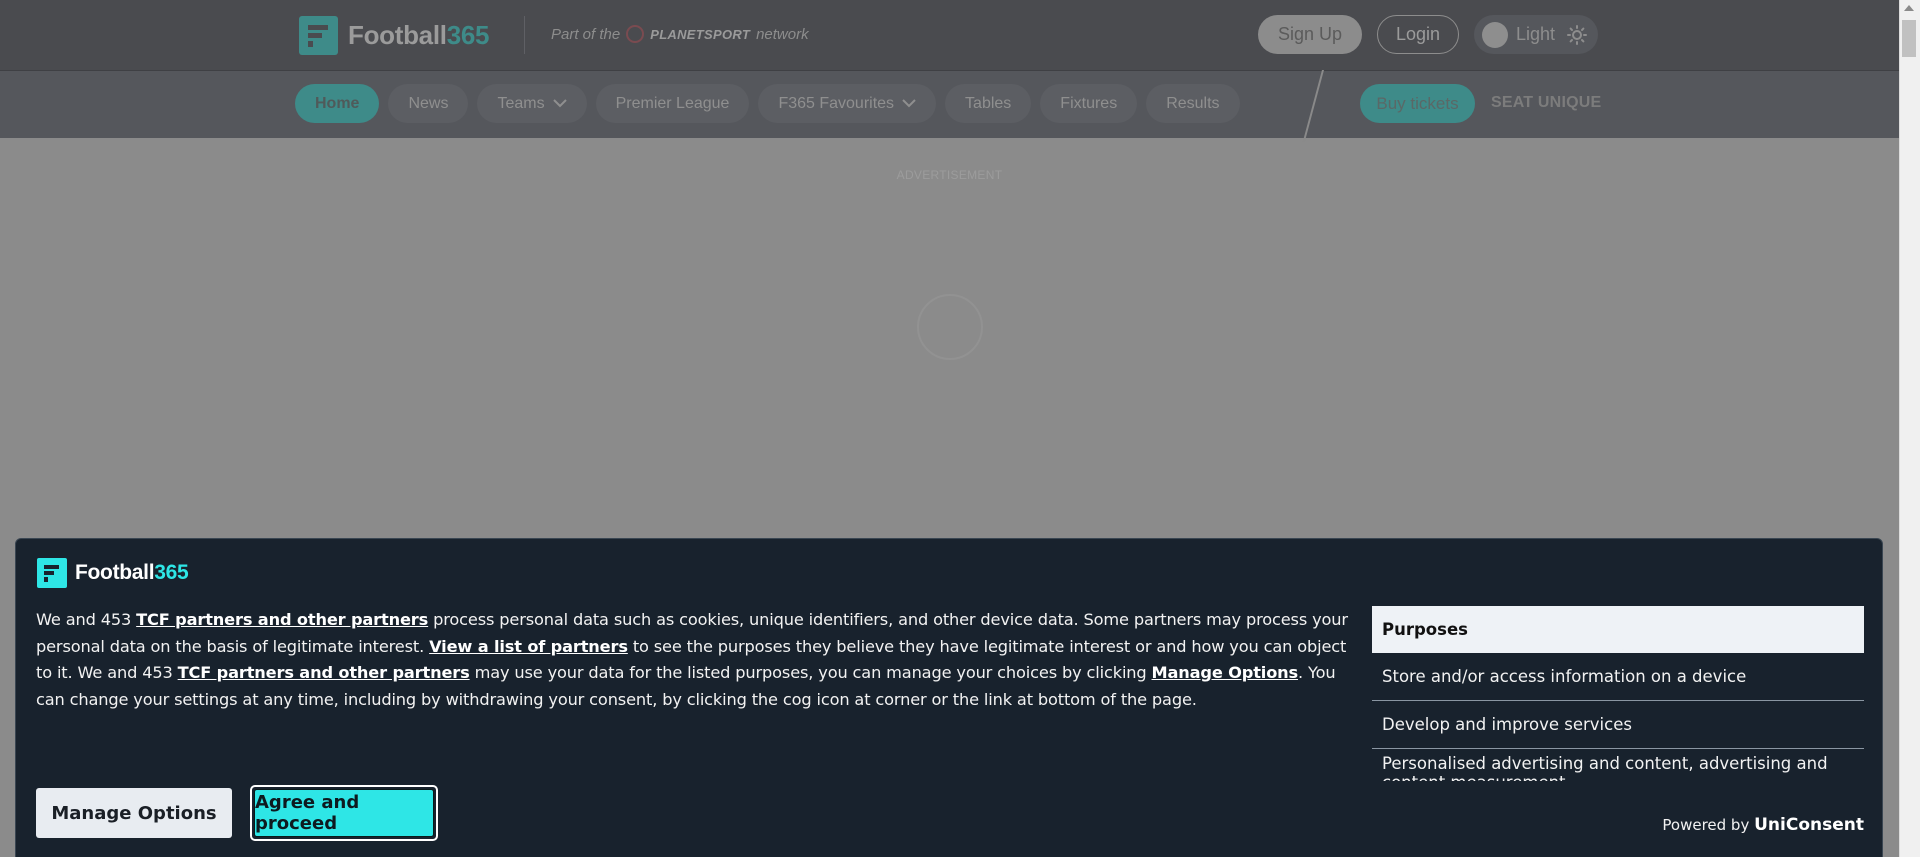 The width and height of the screenshot is (1920, 857). What do you see at coordinates (1809, 825) in the screenshot?
I see `uniconsent-brand: UniConsent` at bounding box center [1809, 825].